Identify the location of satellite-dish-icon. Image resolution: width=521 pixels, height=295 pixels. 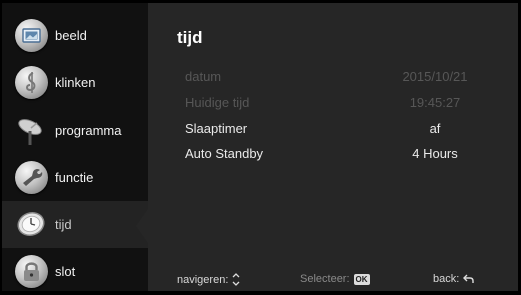
(31, 130).